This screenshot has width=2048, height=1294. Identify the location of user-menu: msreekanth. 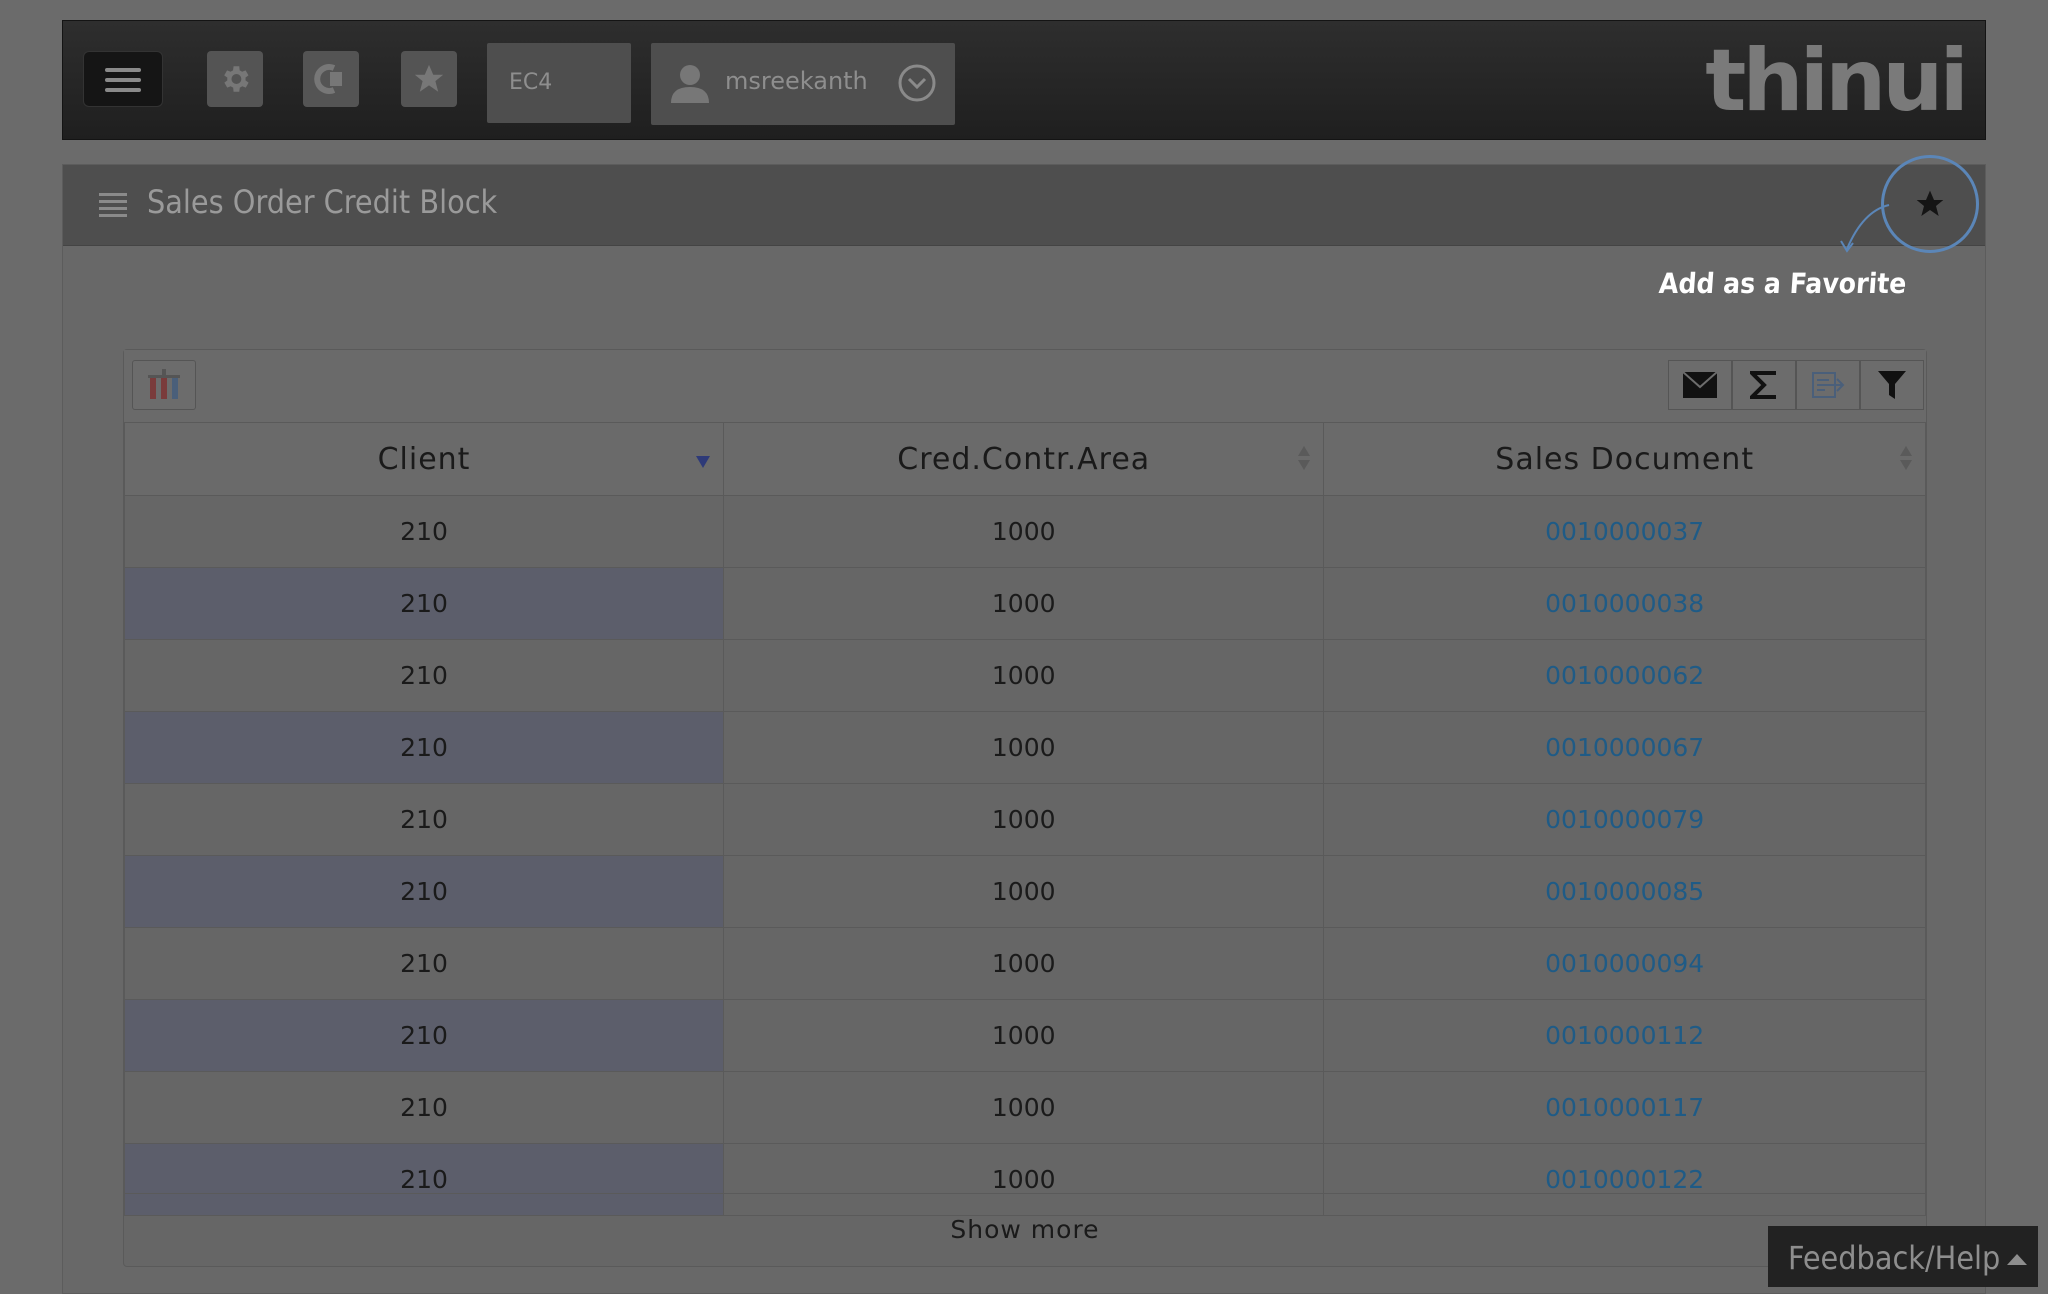
(803, 84).